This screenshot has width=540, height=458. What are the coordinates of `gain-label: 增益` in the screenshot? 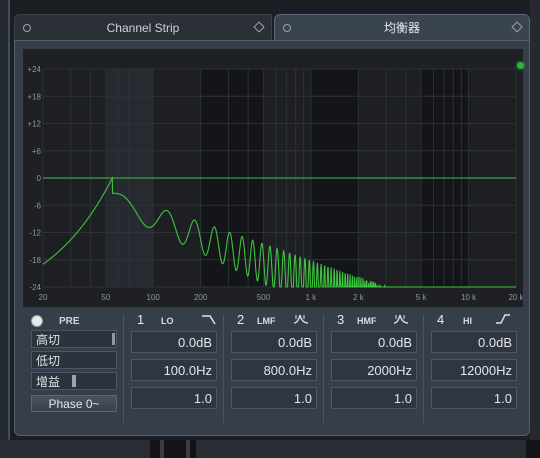 It's located at (48, 381).